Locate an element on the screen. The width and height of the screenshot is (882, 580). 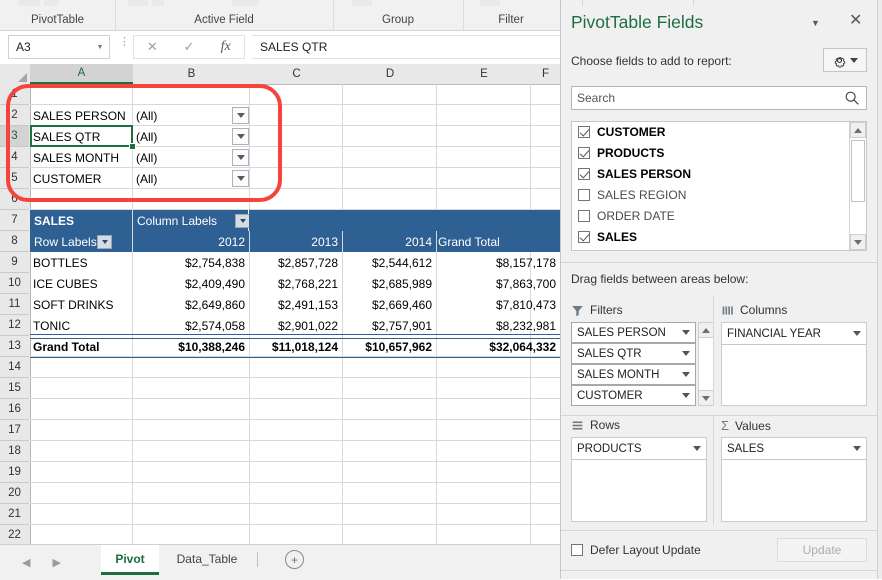
row-header-15: 15 is located at coordinates (14, 388).